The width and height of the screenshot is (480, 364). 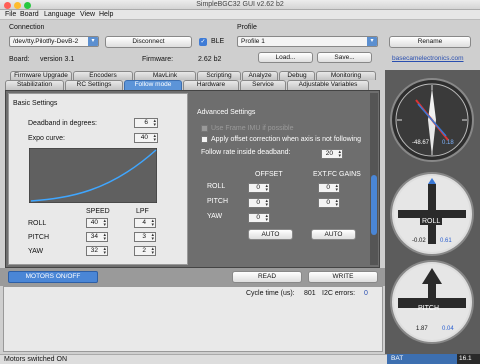 What do you see at coordinates (217, 201) in the screenshot?
I see `adv-pitch-label: PITCH` at bounding box center [217, 201].